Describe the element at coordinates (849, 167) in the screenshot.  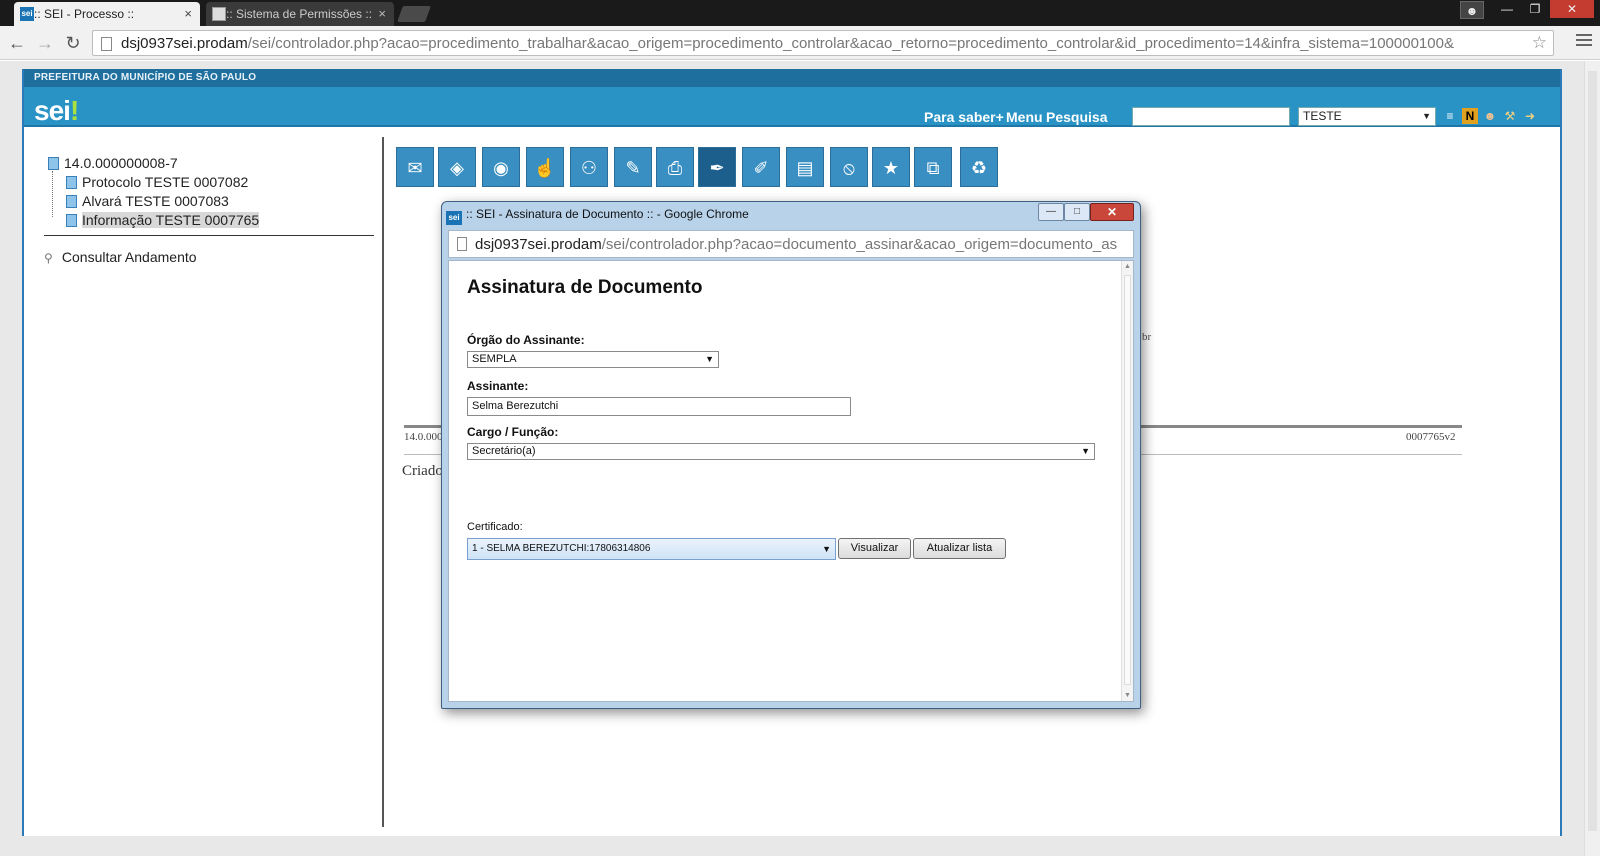
I see `cancel-document-icon: ⦸` at that location.